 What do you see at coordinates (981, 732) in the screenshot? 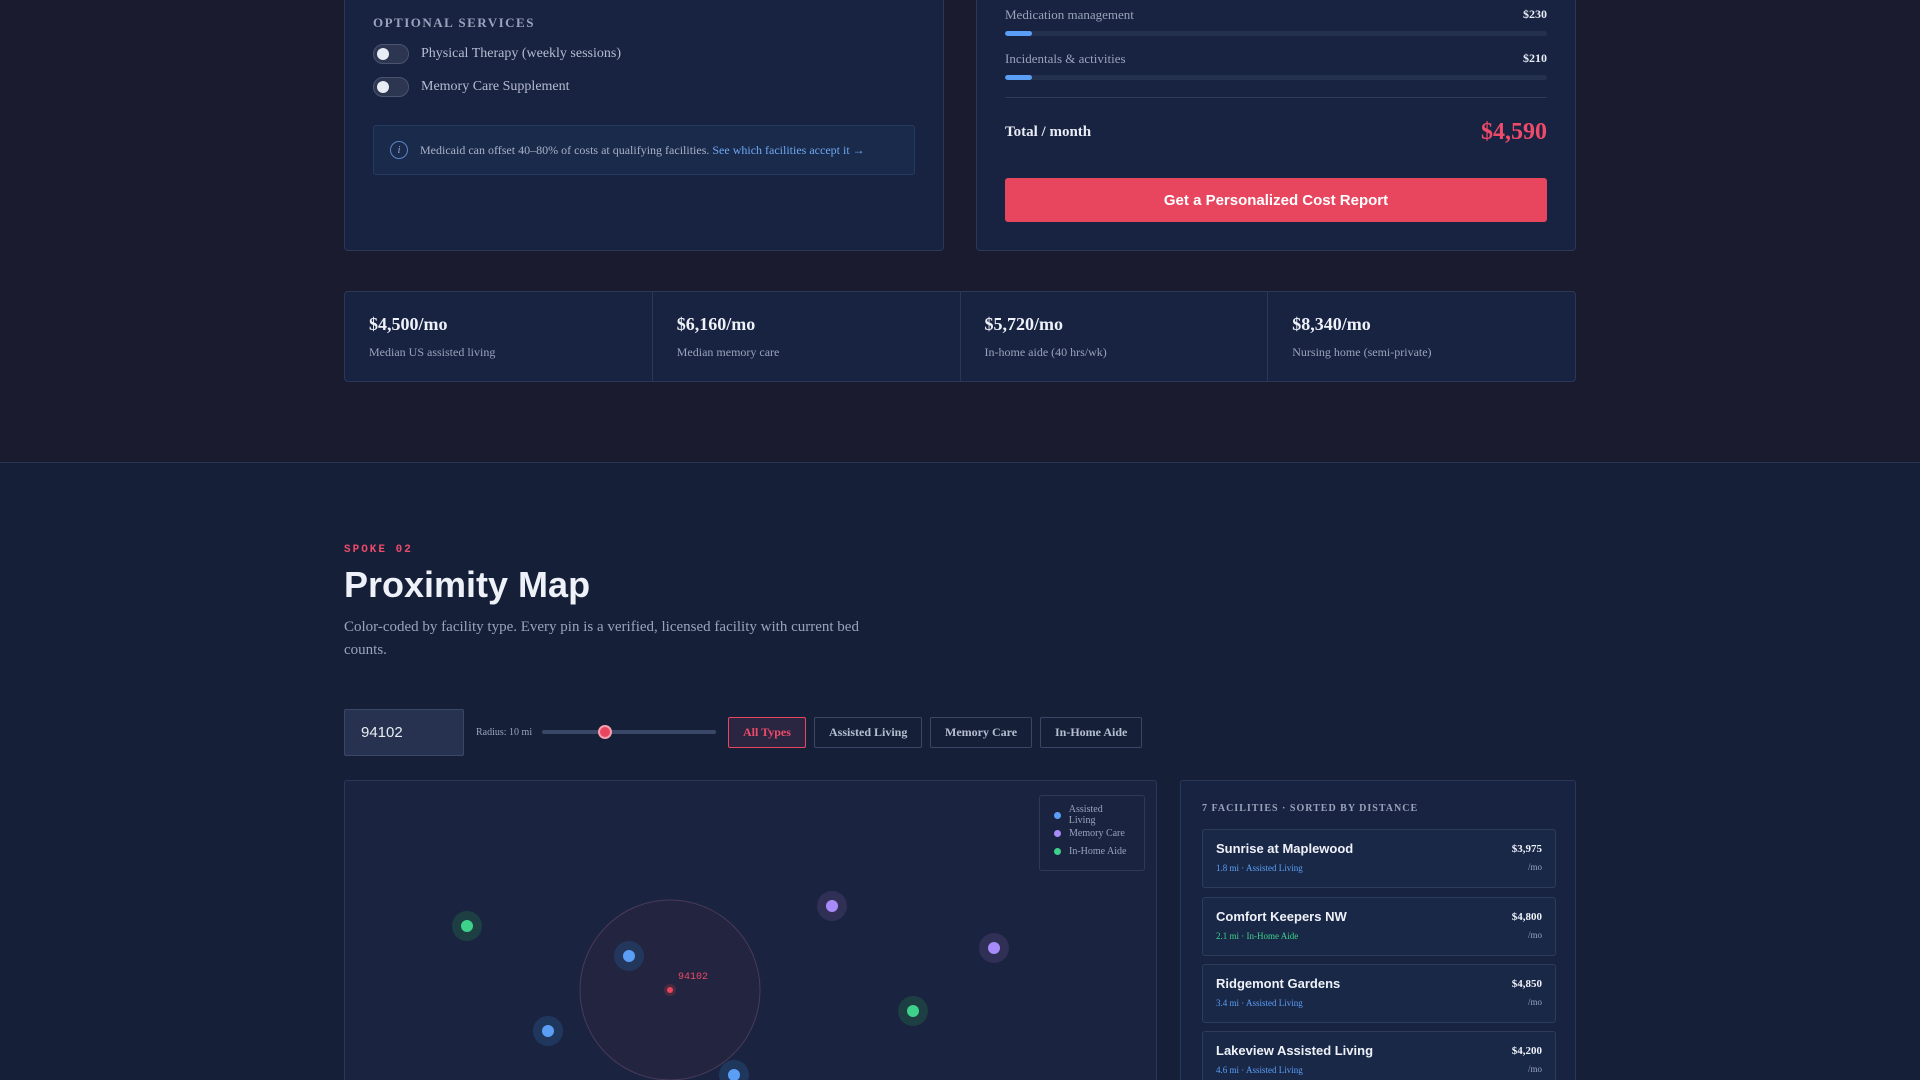
I see `filter-memory-care: Memory Care` at bounding box center [981, 732].